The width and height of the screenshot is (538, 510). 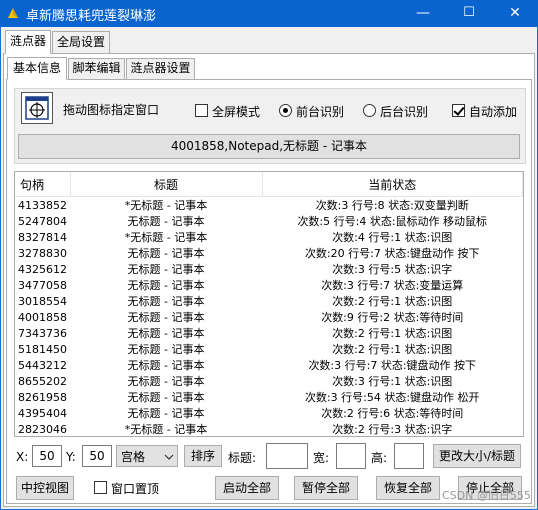 I want to click on title-label: 标题:, so click(x=242, y=458).